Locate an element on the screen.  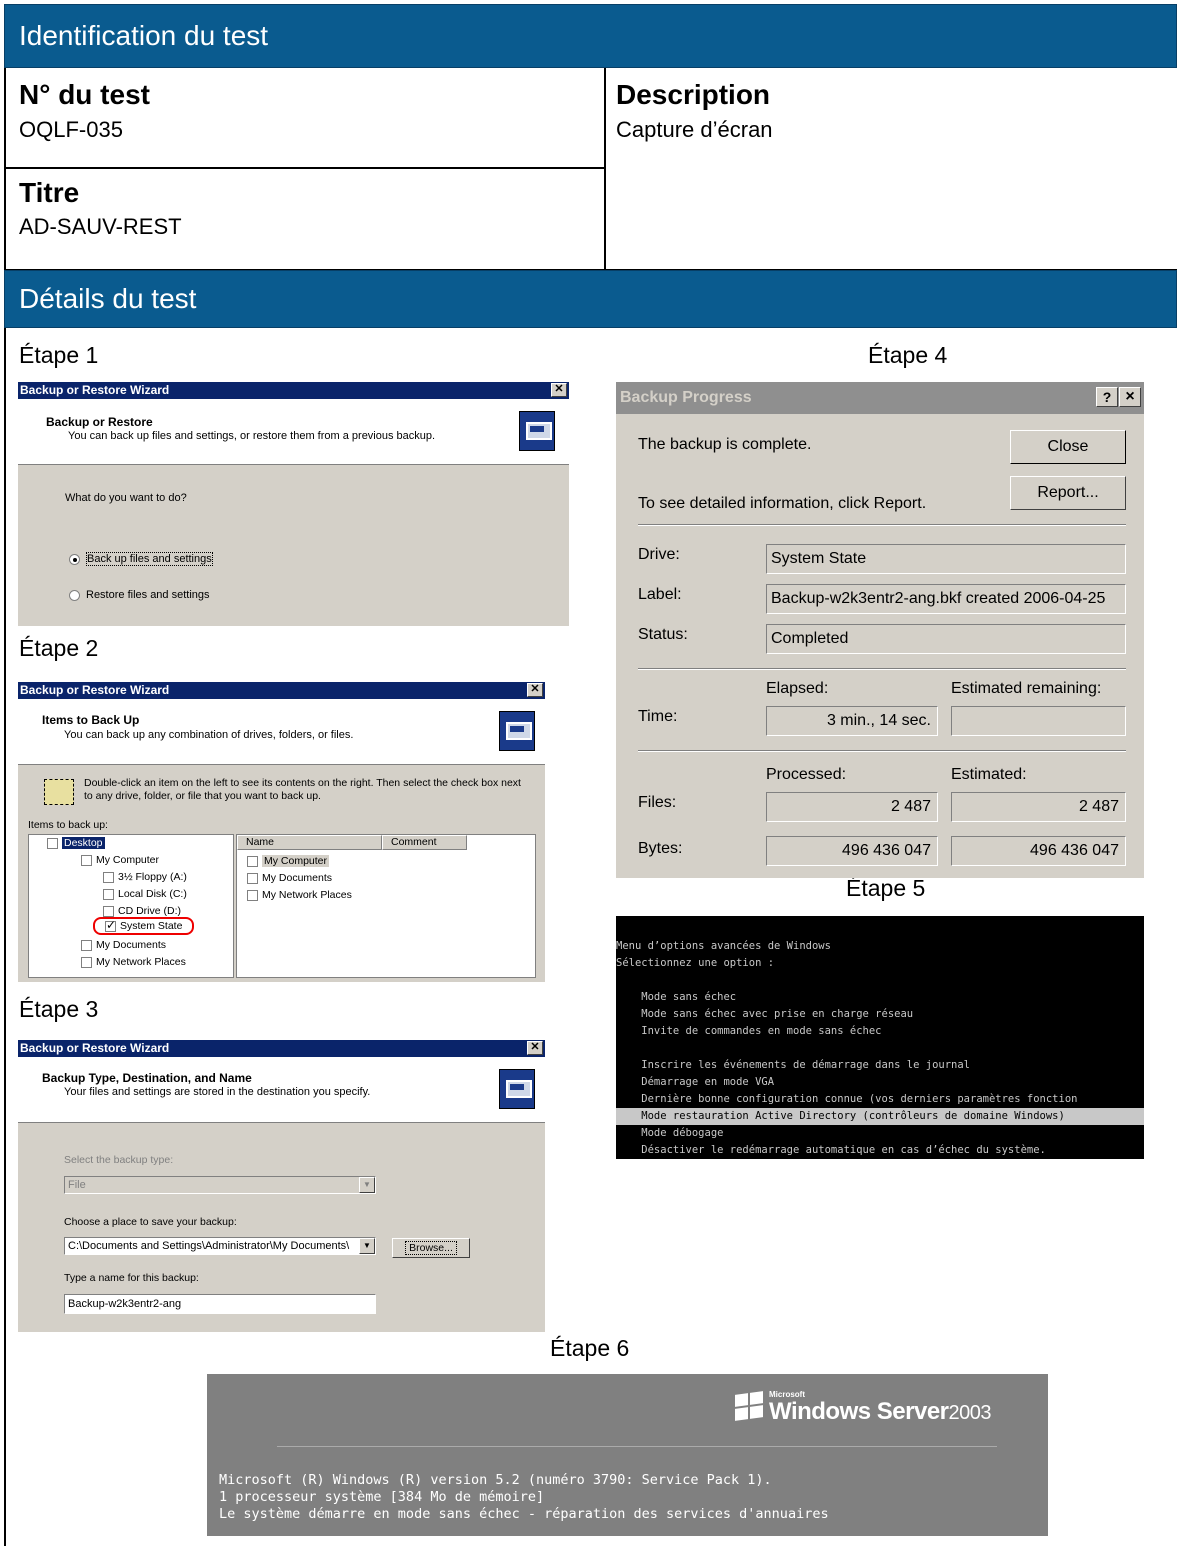
column-header-name: Name is located at coordinates (309, 842).